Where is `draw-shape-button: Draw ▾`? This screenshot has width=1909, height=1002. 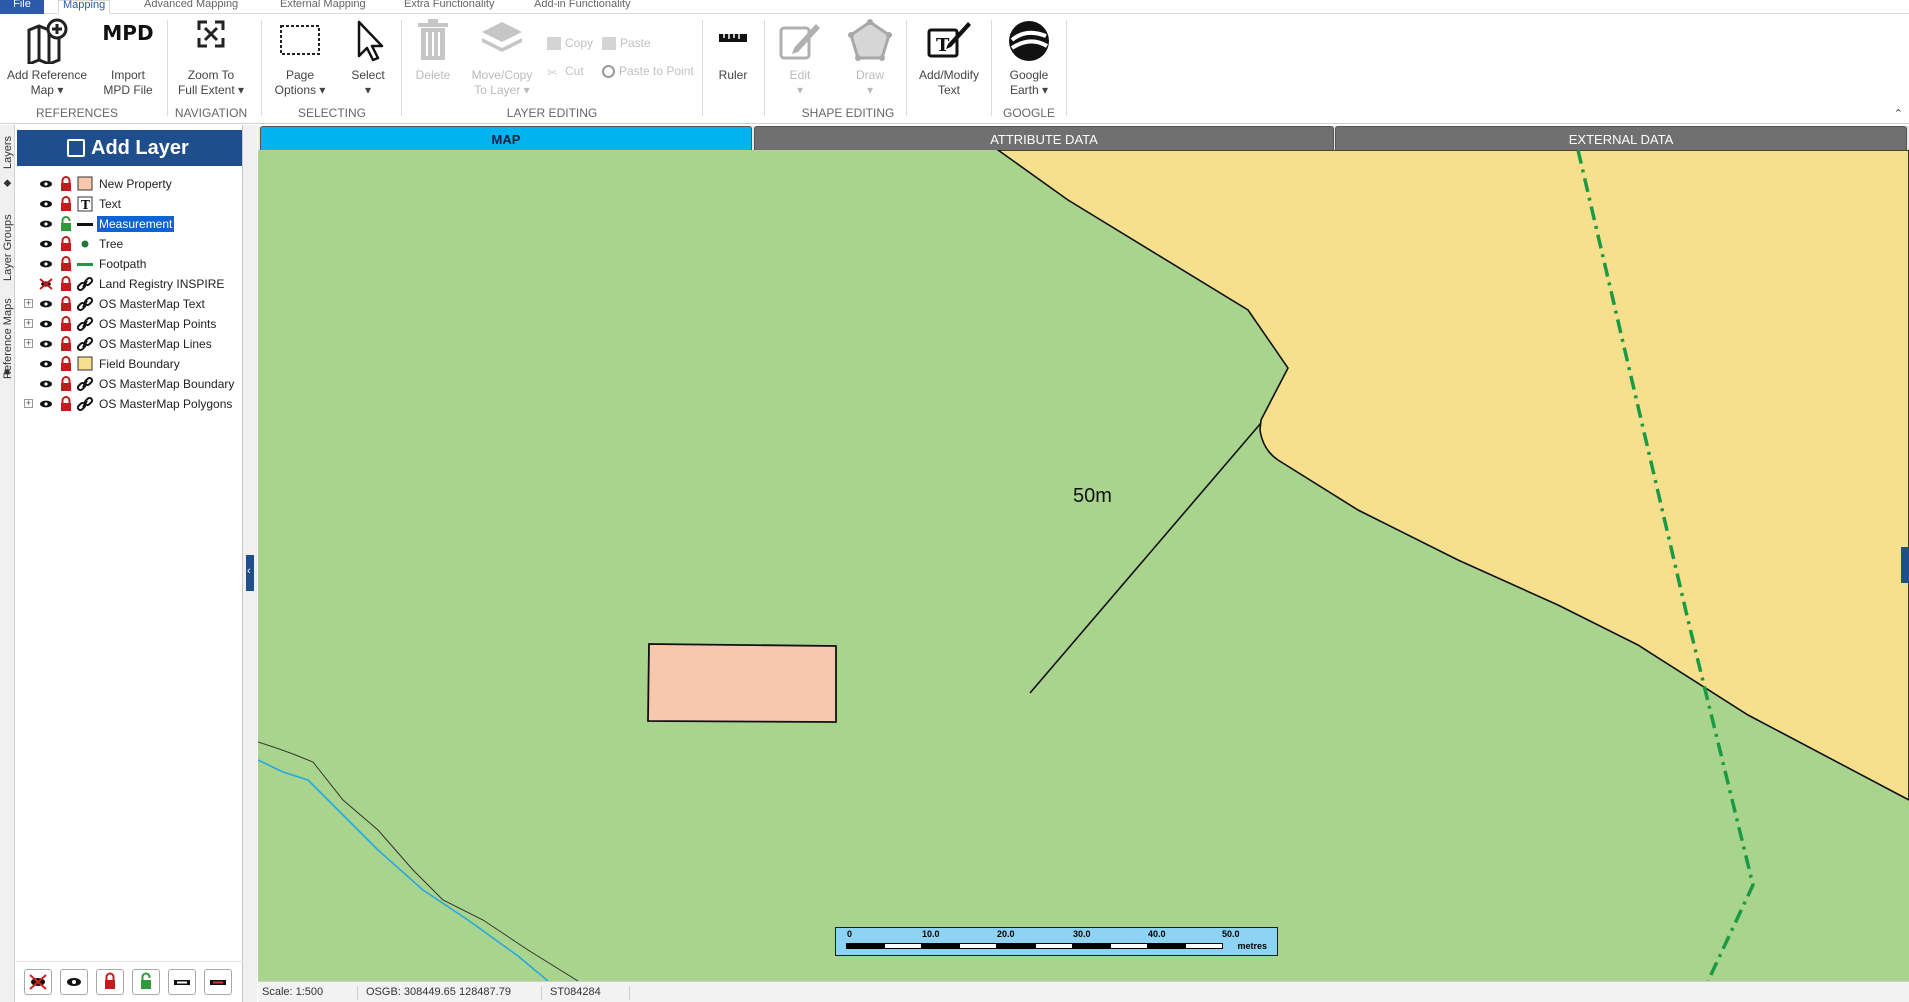
draw-shape-button: Draw ▾ is located at coordinates (870, 58).